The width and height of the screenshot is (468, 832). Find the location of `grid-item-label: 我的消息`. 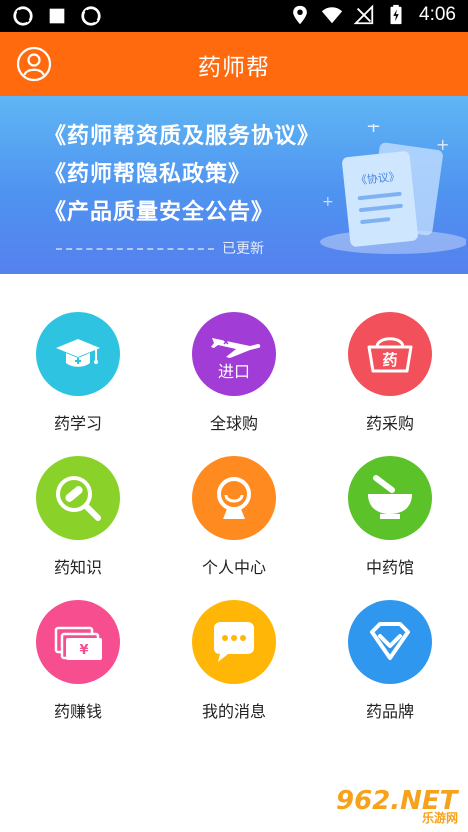

grid-item-label: 我的消息 is located at coordinates (233, 711).